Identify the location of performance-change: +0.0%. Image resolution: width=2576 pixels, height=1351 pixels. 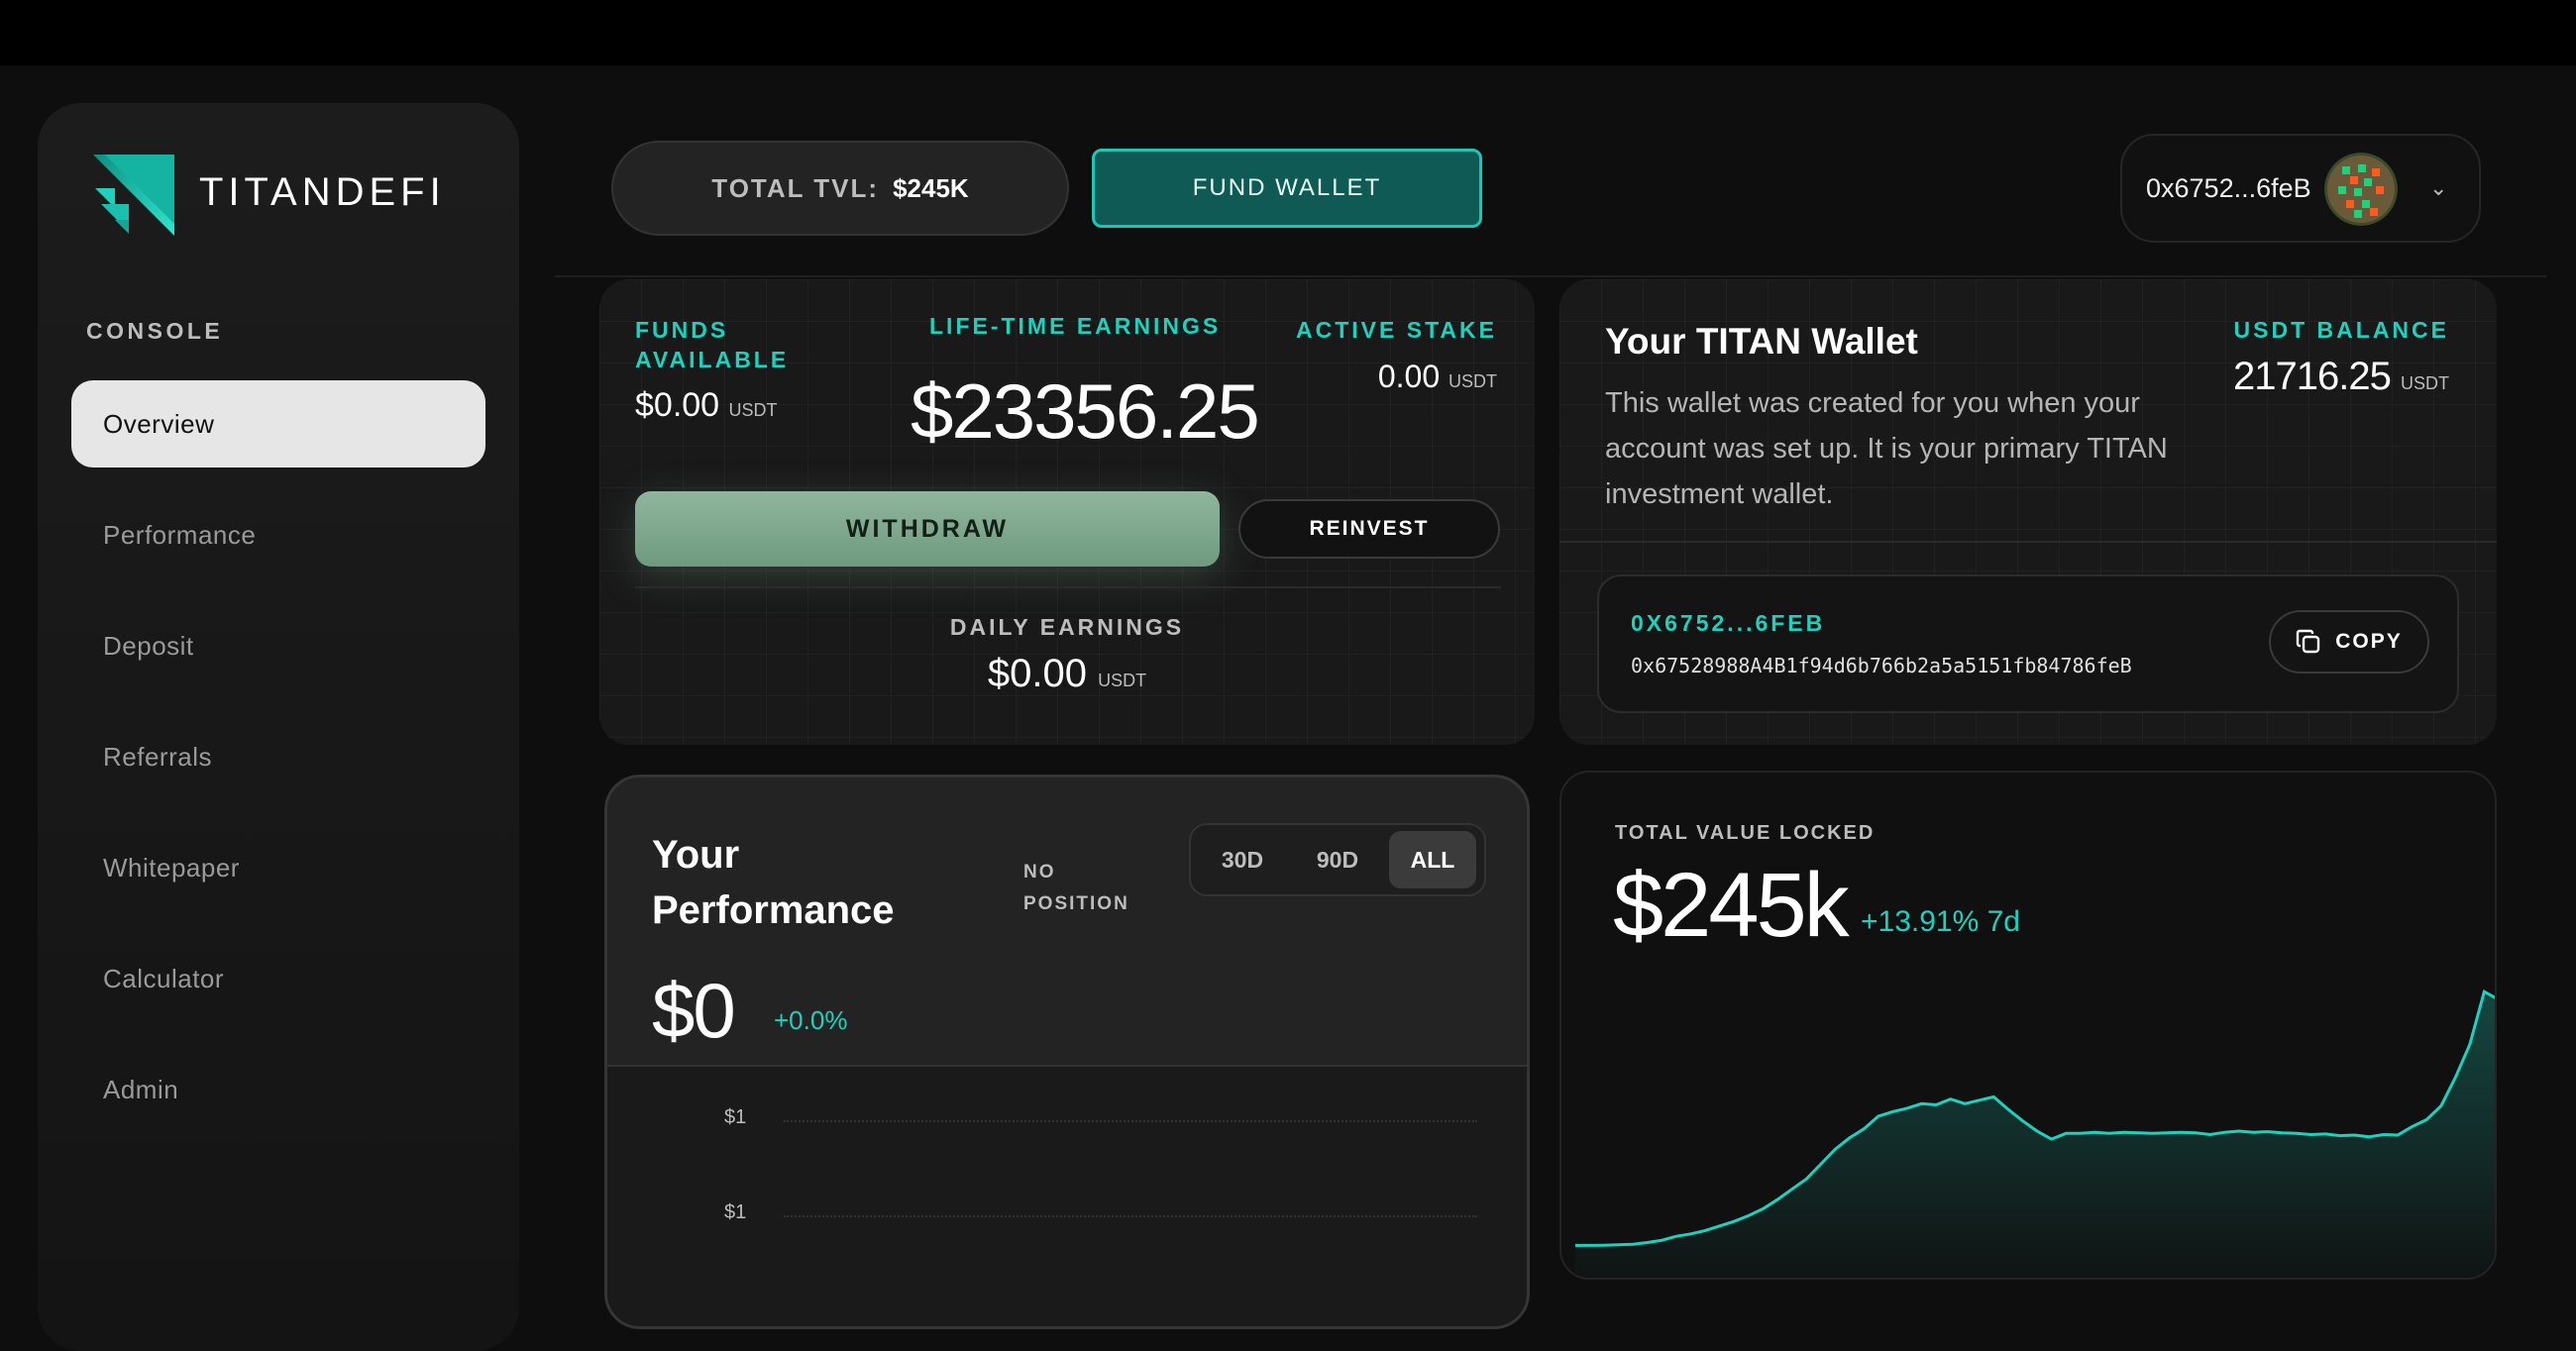
(811, 1020).